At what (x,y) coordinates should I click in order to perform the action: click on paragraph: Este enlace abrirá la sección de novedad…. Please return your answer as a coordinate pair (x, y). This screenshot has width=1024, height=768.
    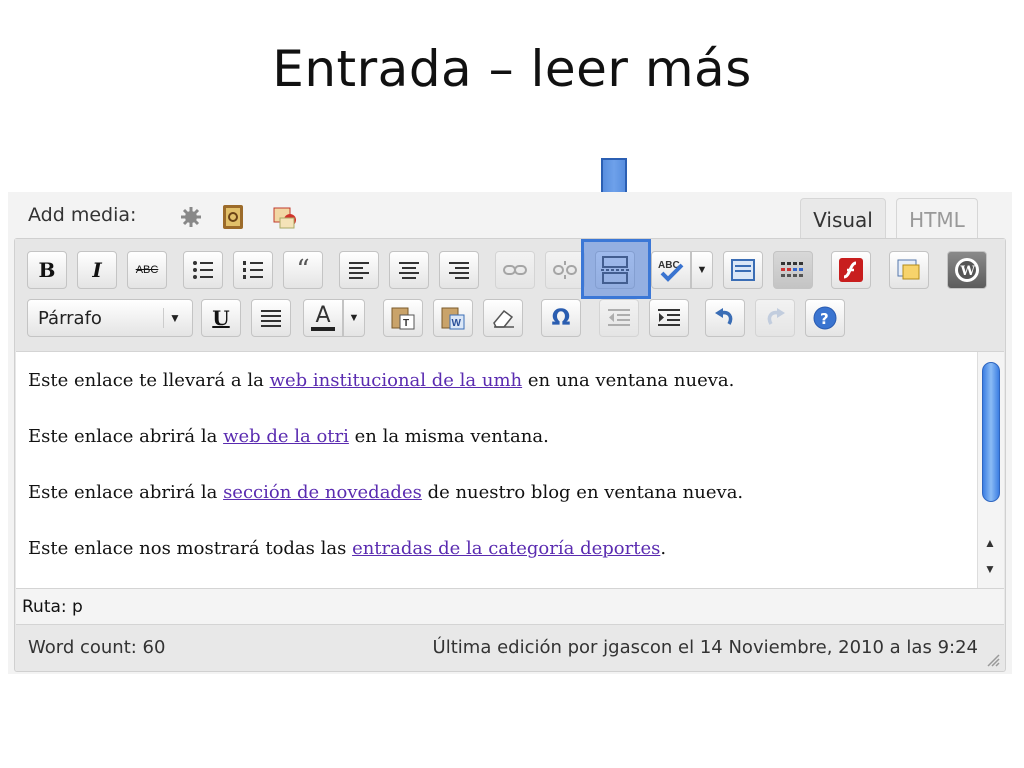
    Looking at the image, I should click on (386, 492).